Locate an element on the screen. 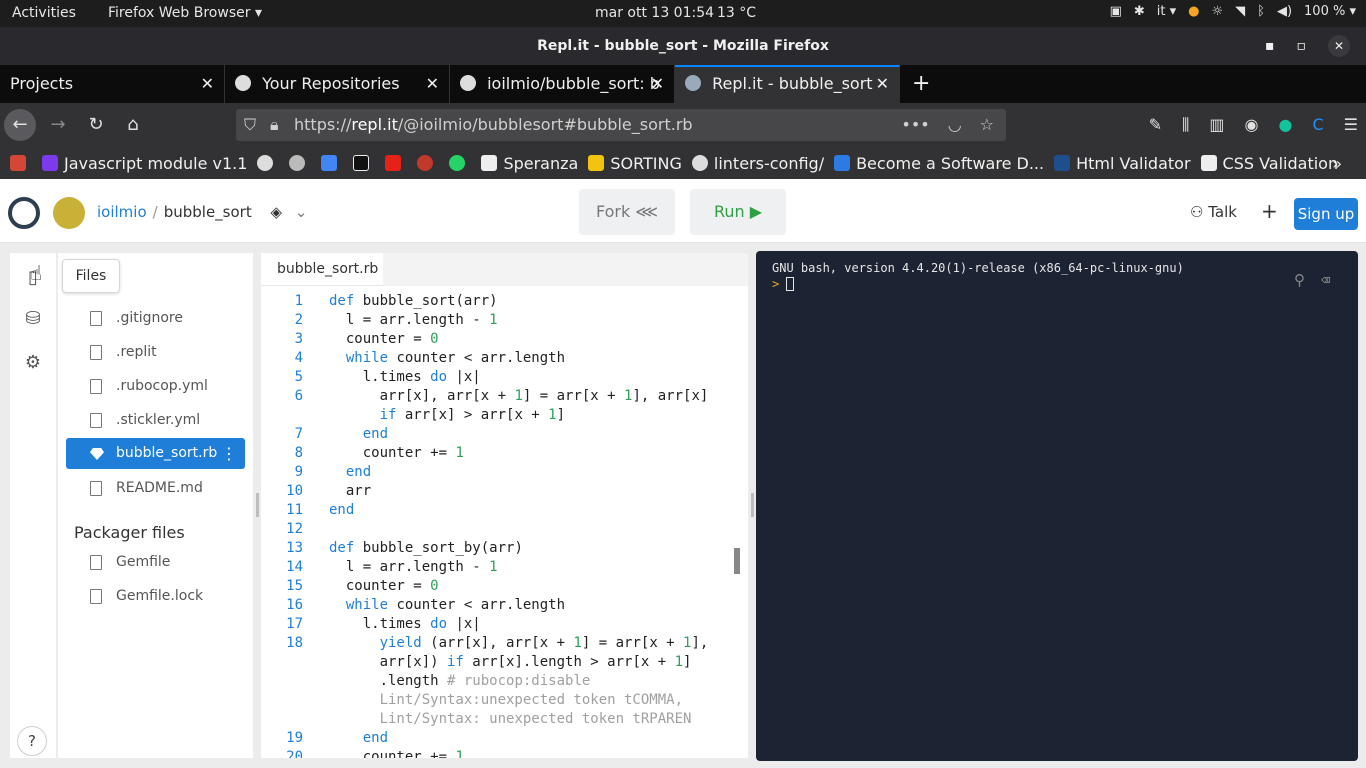  file-name: README.md is located at coordinates (159, 488).